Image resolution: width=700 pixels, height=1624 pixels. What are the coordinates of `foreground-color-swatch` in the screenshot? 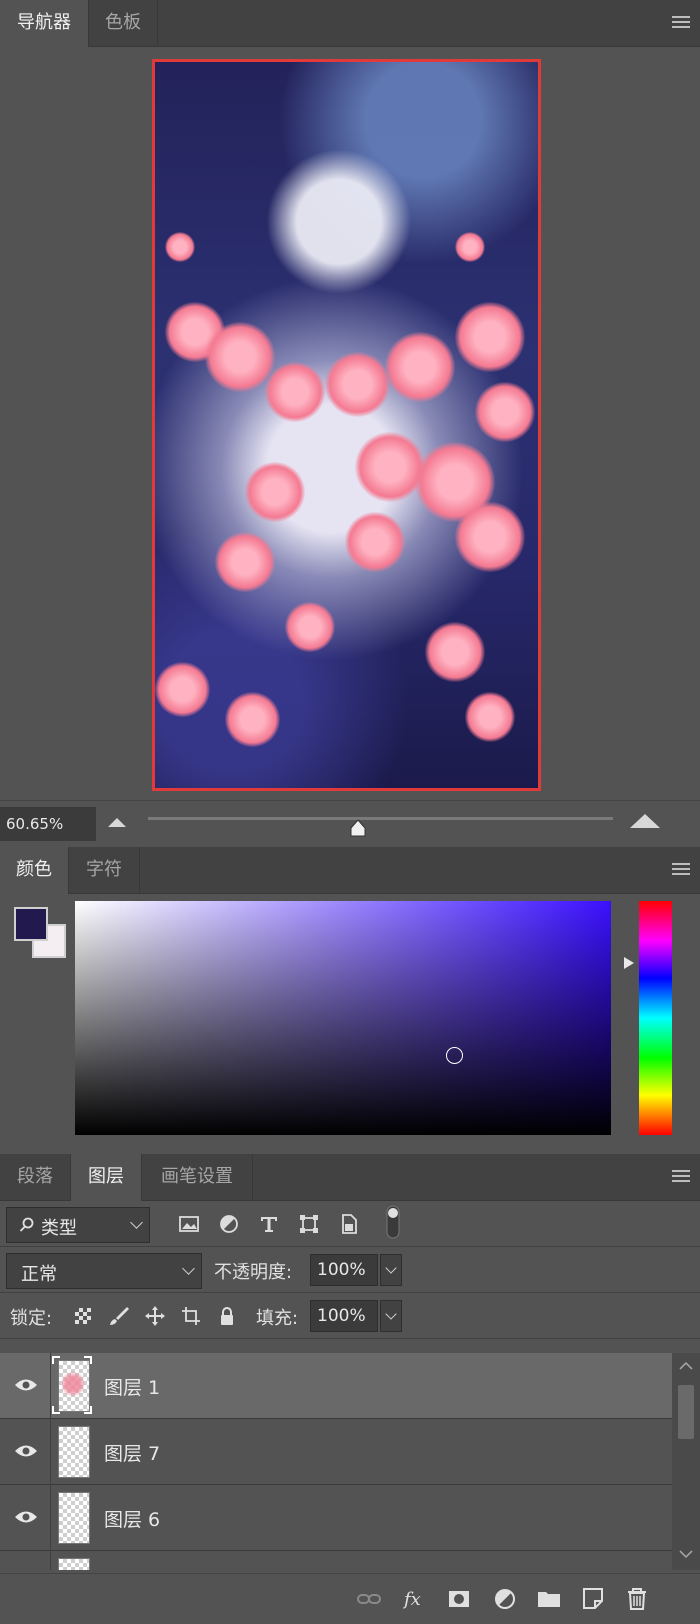 It's located at (31, 924).